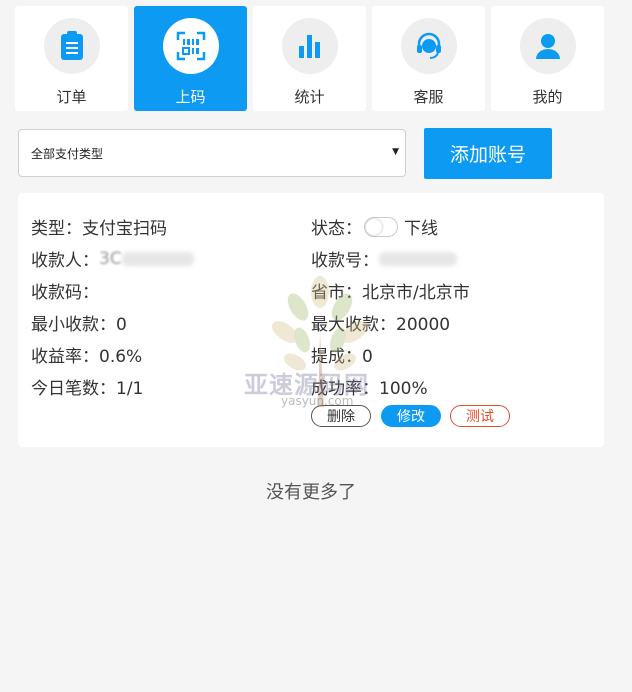  I want to click on nav-item-mine: 我的, so click(547, 58).